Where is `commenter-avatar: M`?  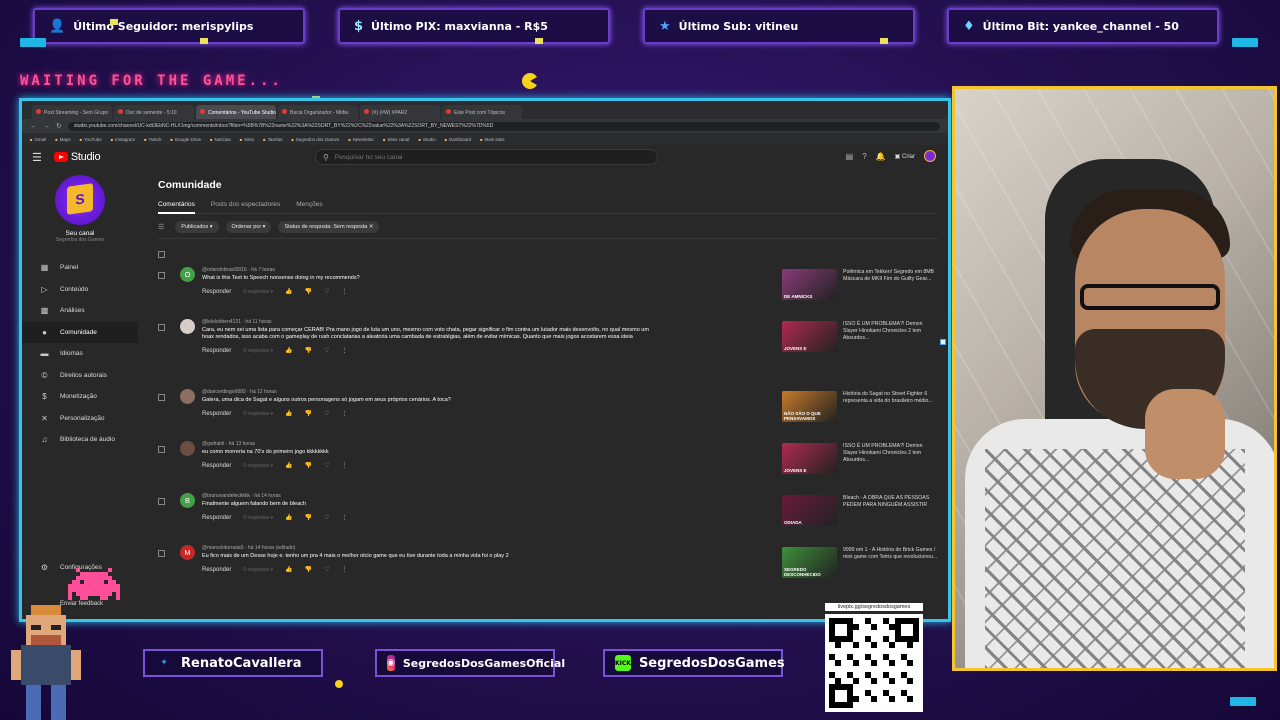
commenter-avatar: M is located at coordinates (187, 552).